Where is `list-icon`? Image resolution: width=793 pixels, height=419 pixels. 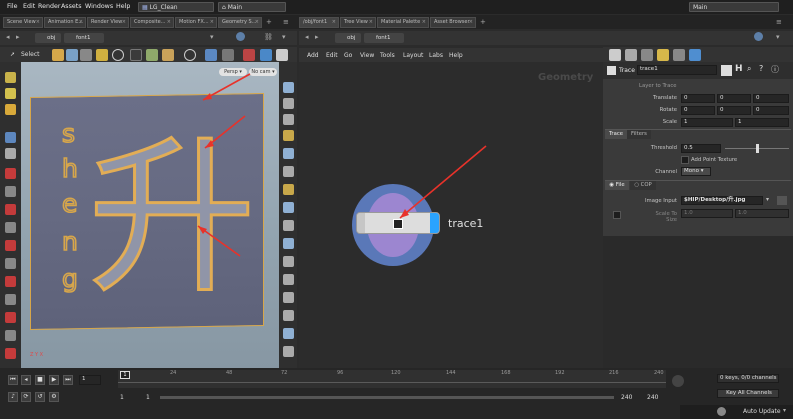
list-icon is located at coordinates (647, 55).